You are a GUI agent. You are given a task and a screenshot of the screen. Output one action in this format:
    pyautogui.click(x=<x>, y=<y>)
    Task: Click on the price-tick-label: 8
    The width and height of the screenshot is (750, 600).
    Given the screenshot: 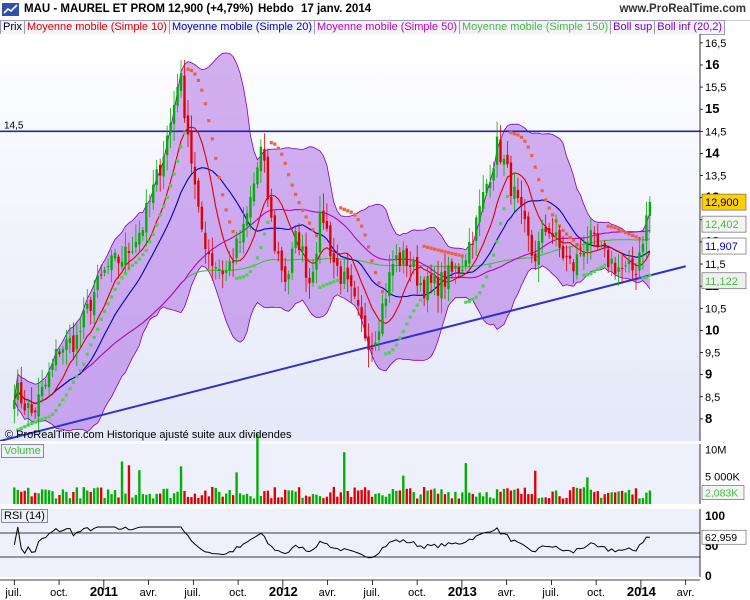 What is the action you would take?
    pyautogui.click(x=708, y=418)
    